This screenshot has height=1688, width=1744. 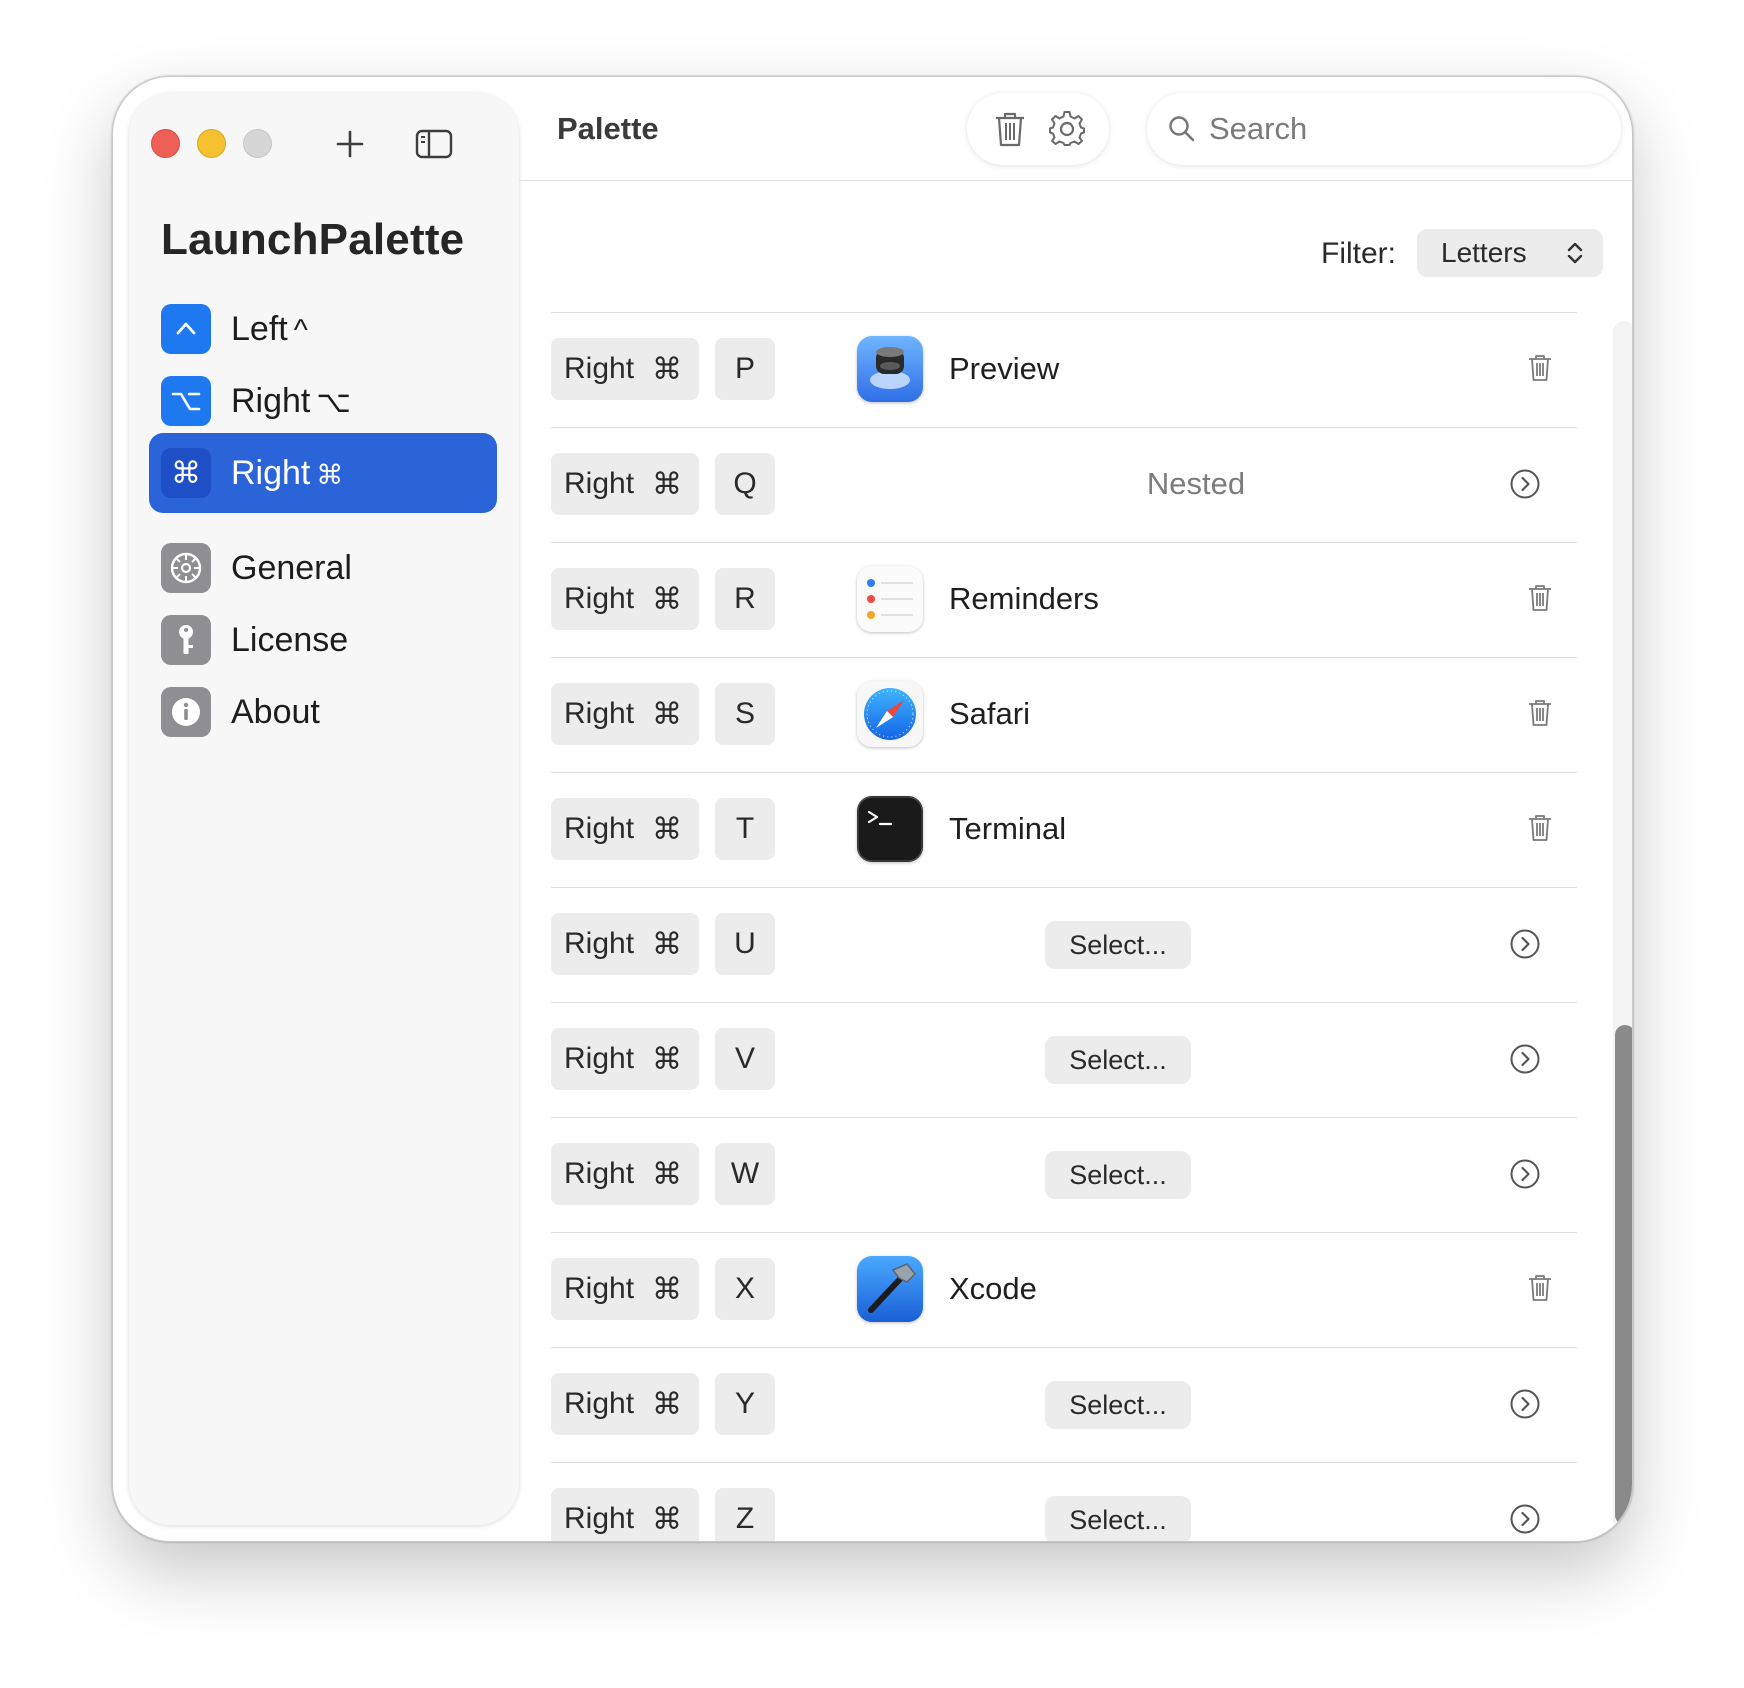 What do you see at coordinates (745, 484) in the screenshot?
I see `letter-key: Q` at bounding box center [745, 484].